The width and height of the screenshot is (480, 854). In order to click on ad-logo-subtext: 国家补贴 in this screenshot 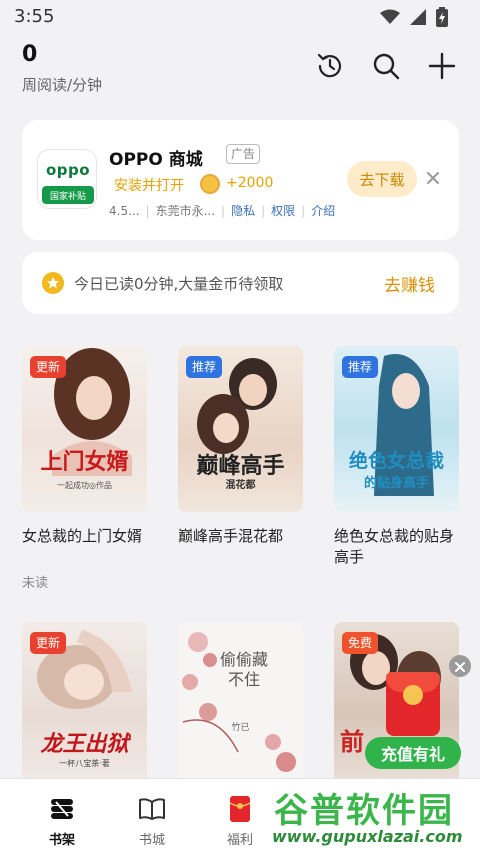, I will do `click(68, 195)`.